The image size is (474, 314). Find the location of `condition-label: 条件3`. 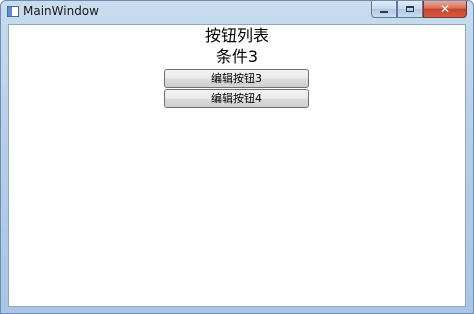

condition-label: 条件3 is located at coordinates (237, 56).